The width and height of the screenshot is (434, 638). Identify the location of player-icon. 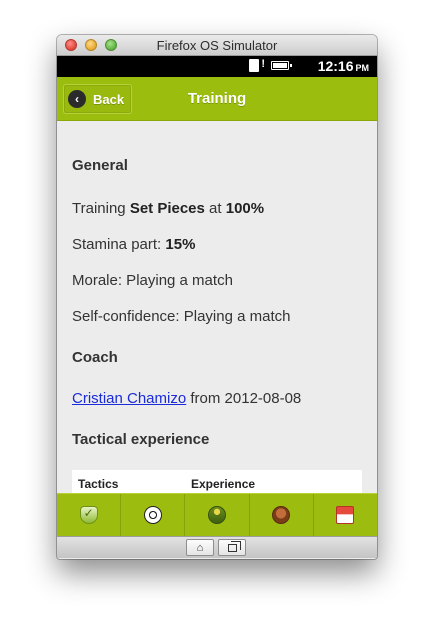
(217, 515).